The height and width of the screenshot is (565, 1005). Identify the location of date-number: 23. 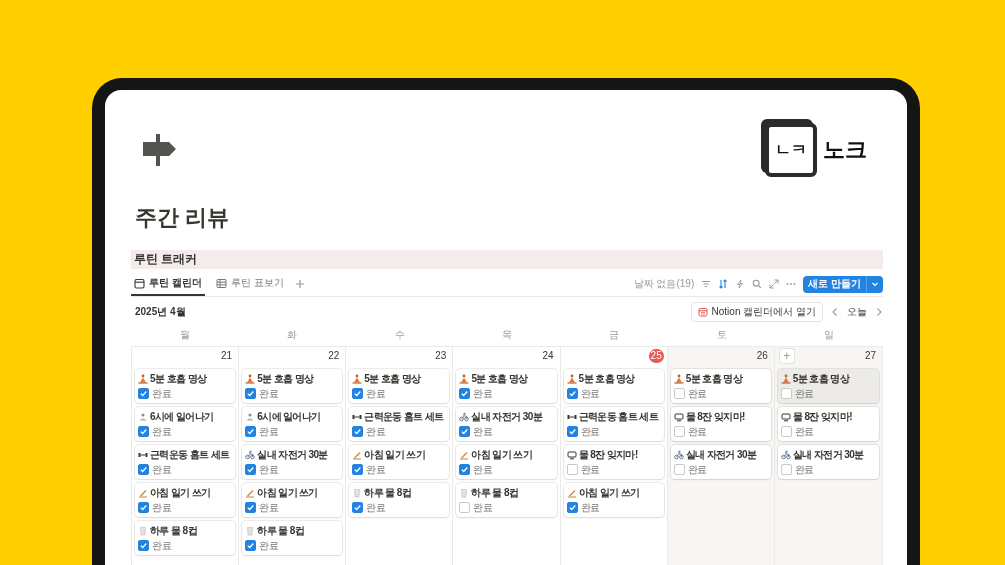
(441, 356).